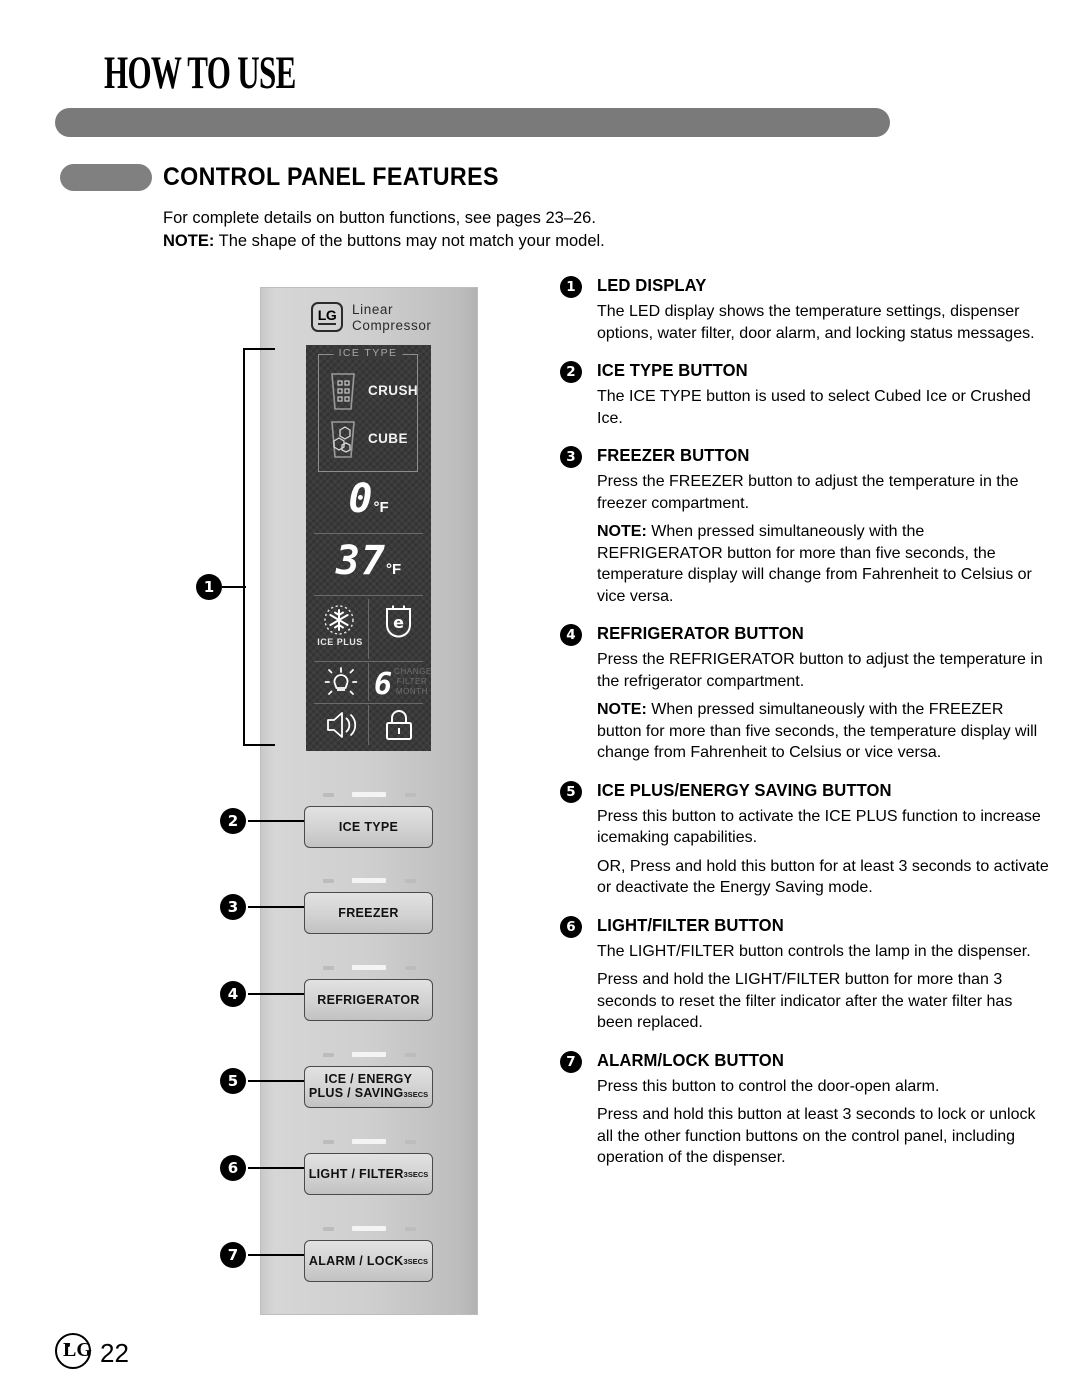 Image resolution: width=1080 pixels, height=1397 pixels. Describe the element at coordinates (233, 821) in the screenshot. I see `callout-marker-2: 2` at that location.